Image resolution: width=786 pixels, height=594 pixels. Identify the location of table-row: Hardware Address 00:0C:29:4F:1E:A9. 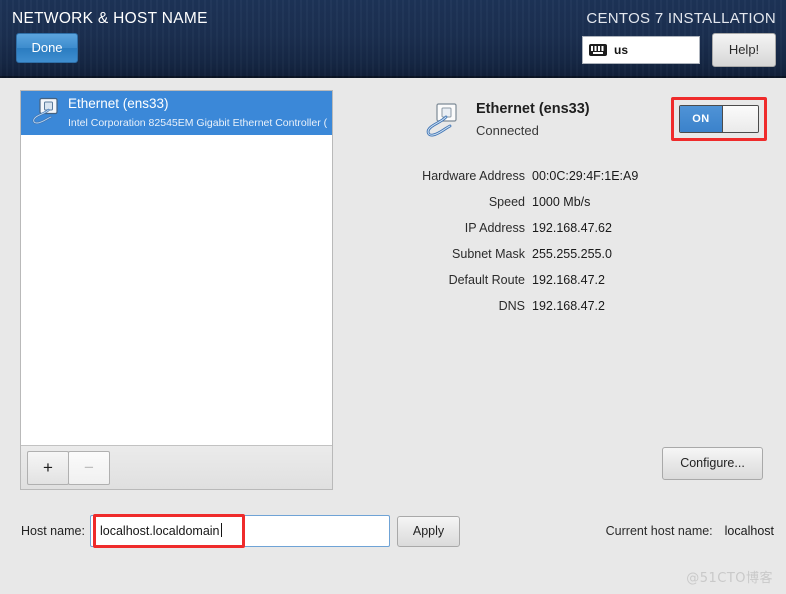
(560, 176).